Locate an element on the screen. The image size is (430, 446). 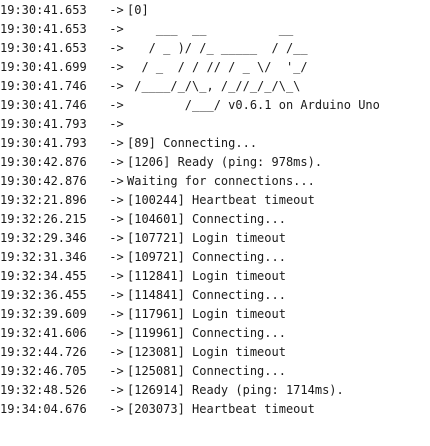
log-line: 19:32:39.609 -> [117961] Login timeout is located at coordinates (215, 314).